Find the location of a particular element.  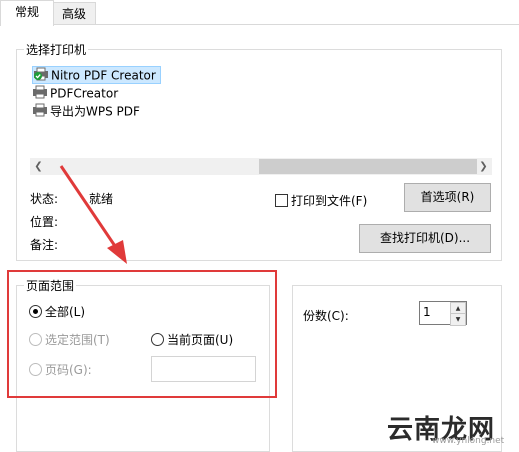

tab-advanced: 高级 is located at coordinates (74, 13).